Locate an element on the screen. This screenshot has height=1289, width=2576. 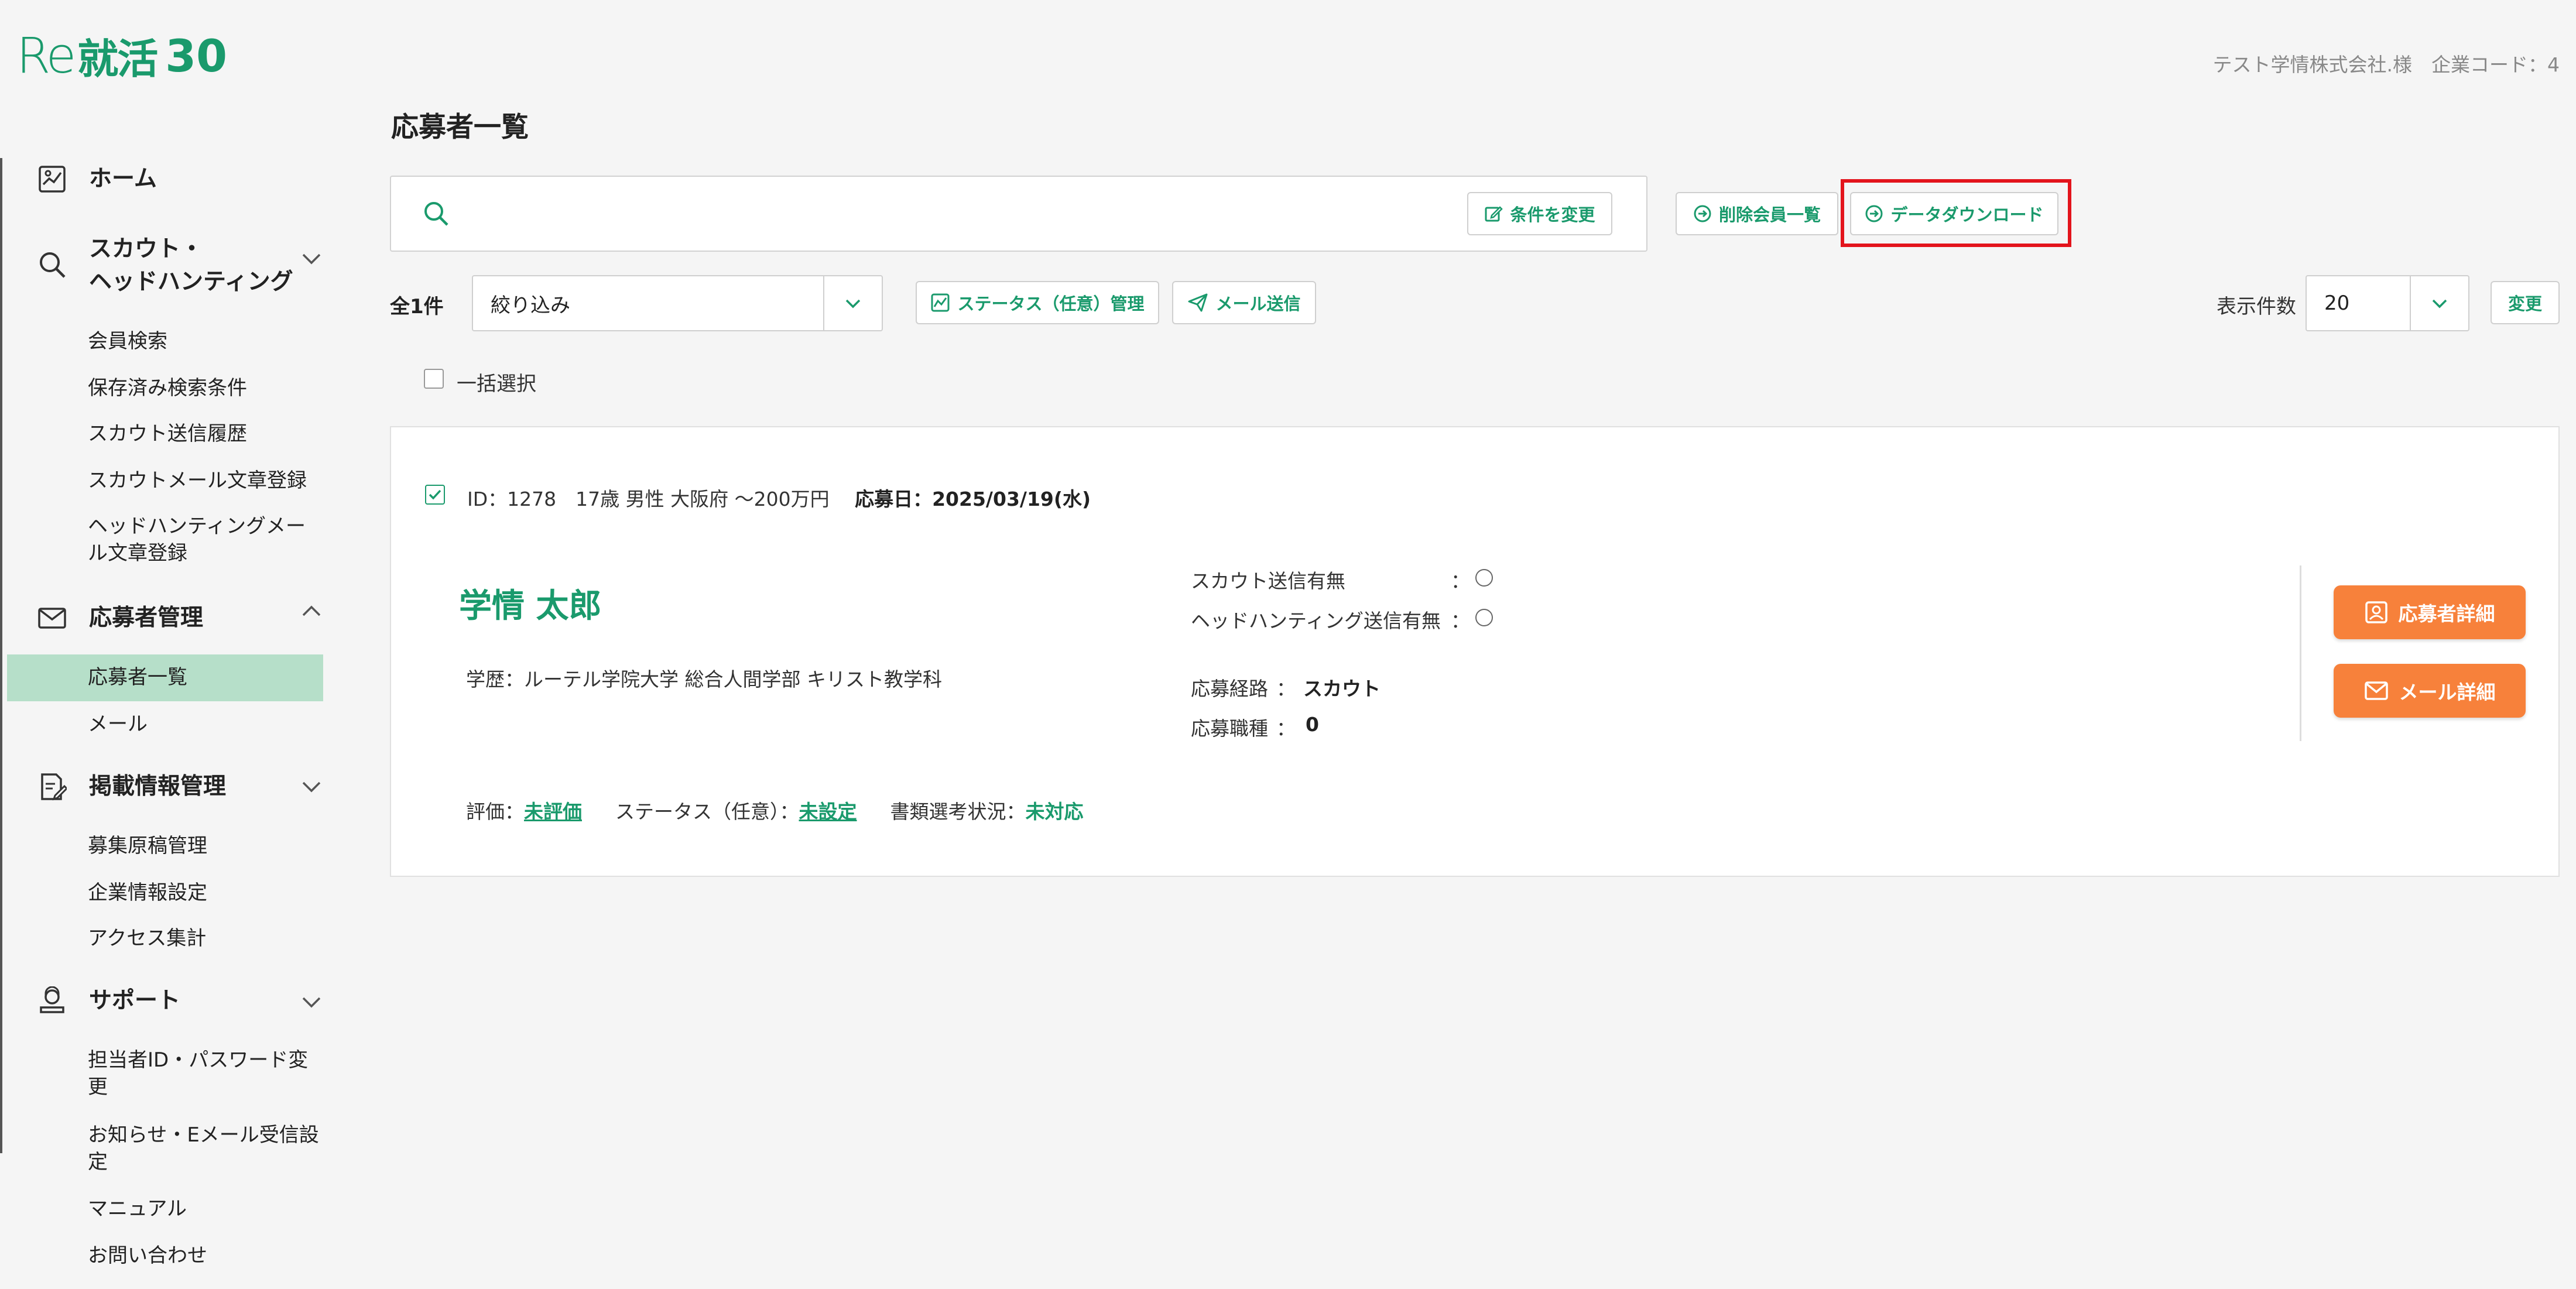
sidebar-item-scout-mail-template: スカウトメール文章登録 is located at coordinates (197, 481).